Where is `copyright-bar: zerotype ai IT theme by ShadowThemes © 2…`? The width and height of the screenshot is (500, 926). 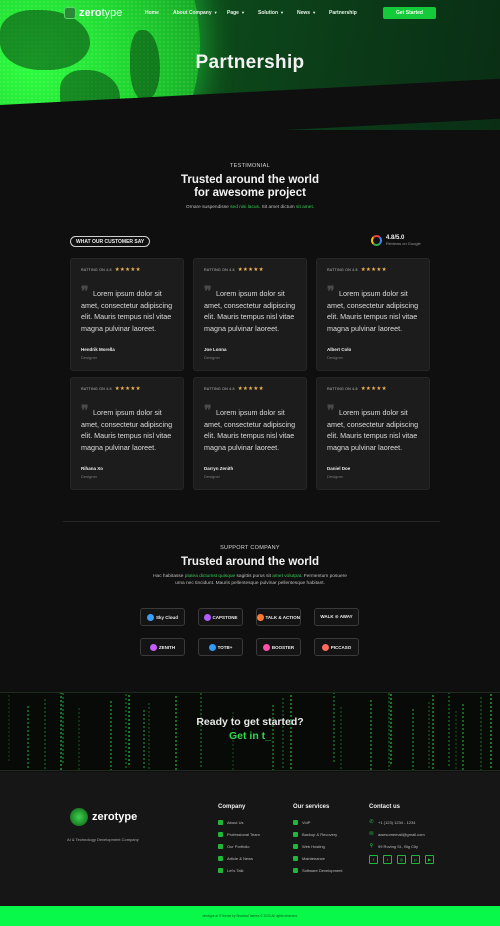 copyright-bar: zerotype ai IT theme by ShadowThemes © 2… is located at coordinates (250, 916).